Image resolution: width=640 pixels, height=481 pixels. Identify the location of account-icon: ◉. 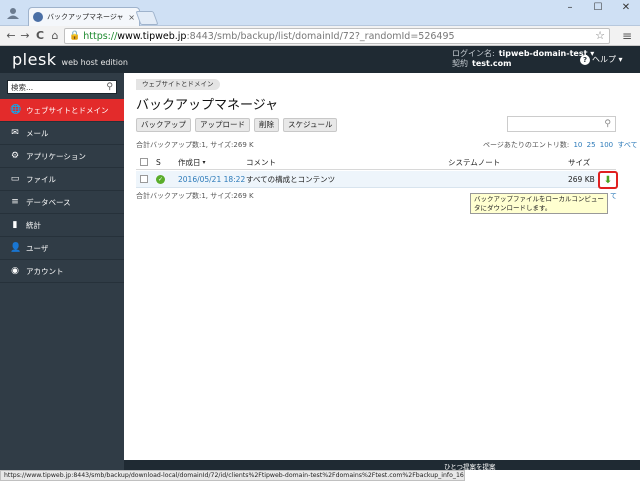
(15, 271).